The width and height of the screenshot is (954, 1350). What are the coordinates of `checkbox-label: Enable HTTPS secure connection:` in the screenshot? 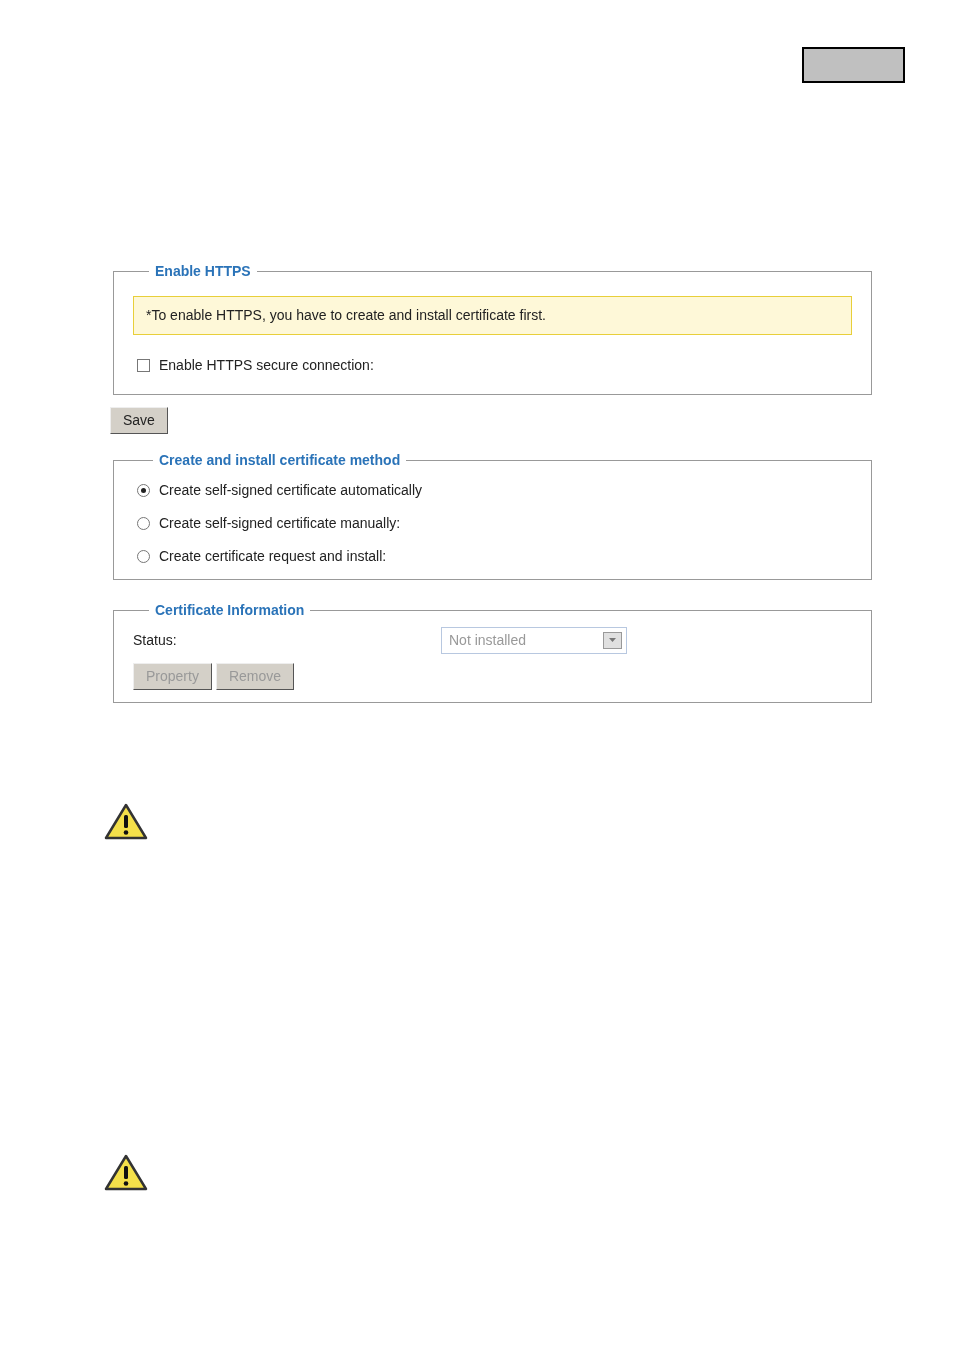 It's located at (266, 365).